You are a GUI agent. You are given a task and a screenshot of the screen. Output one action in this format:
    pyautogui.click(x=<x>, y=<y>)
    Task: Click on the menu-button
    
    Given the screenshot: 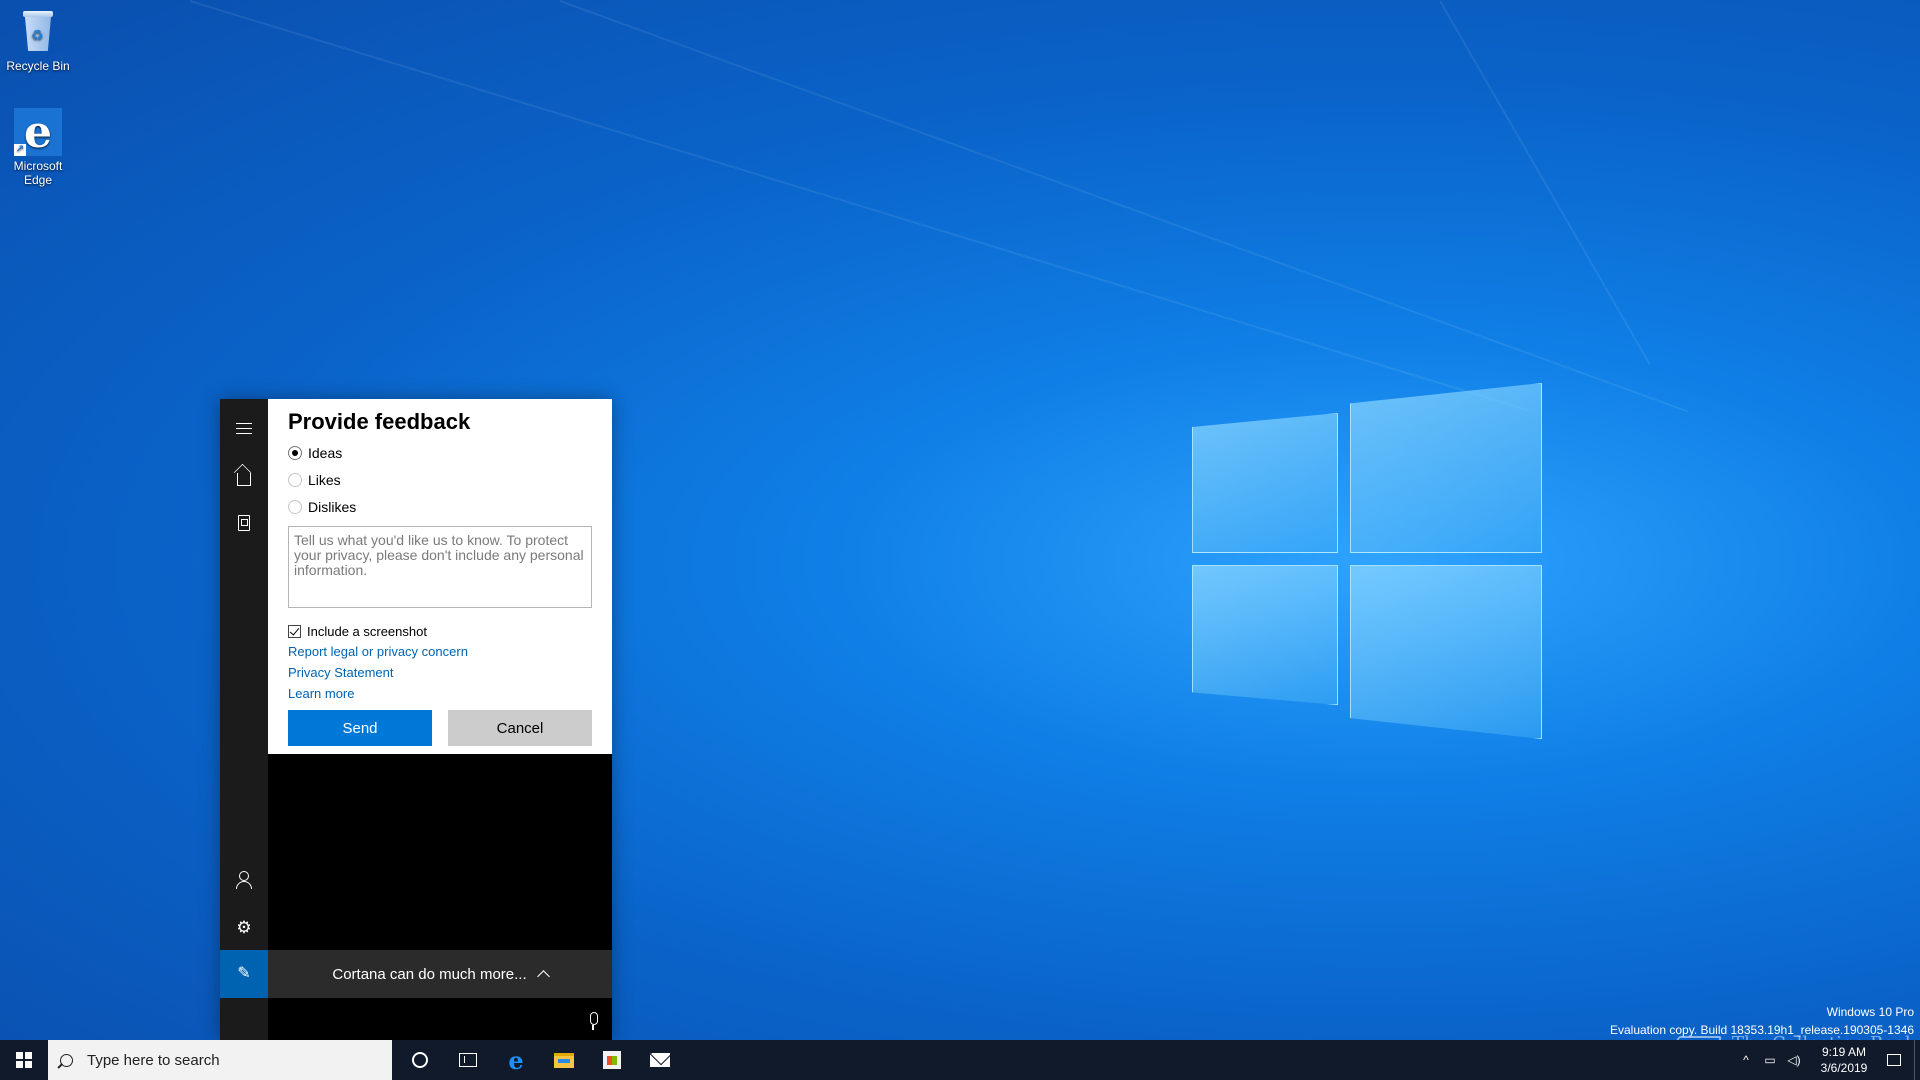 What is the action you would take?
    pyautogui.click(x=244, y=428)
    